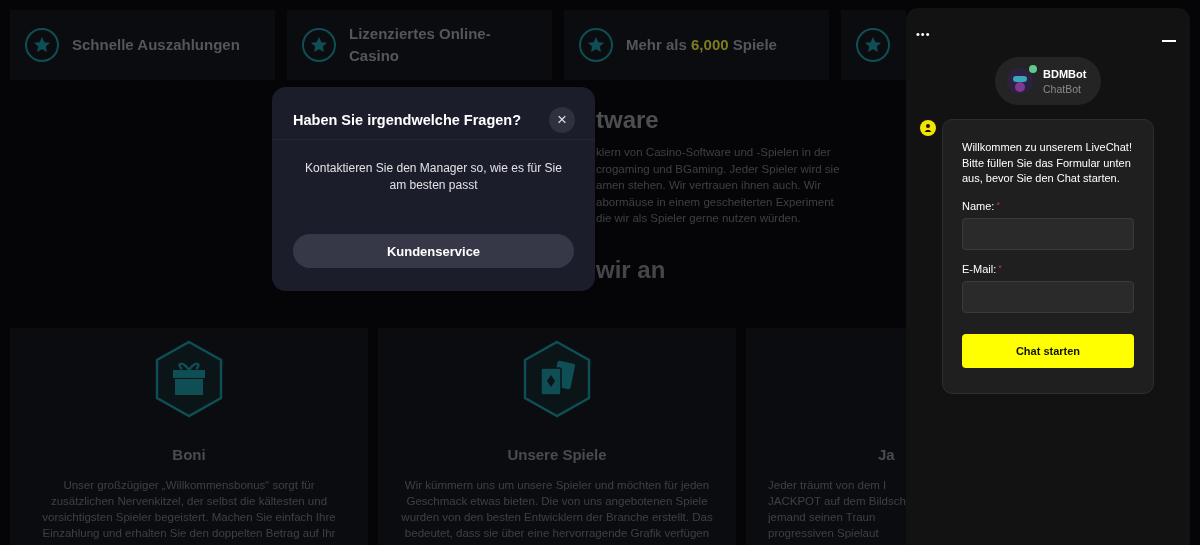 The height and width of the screenshot is (545, 1200). I want to click on feature-label: Mehr als 6,000 Spiele, so click(701, 45).